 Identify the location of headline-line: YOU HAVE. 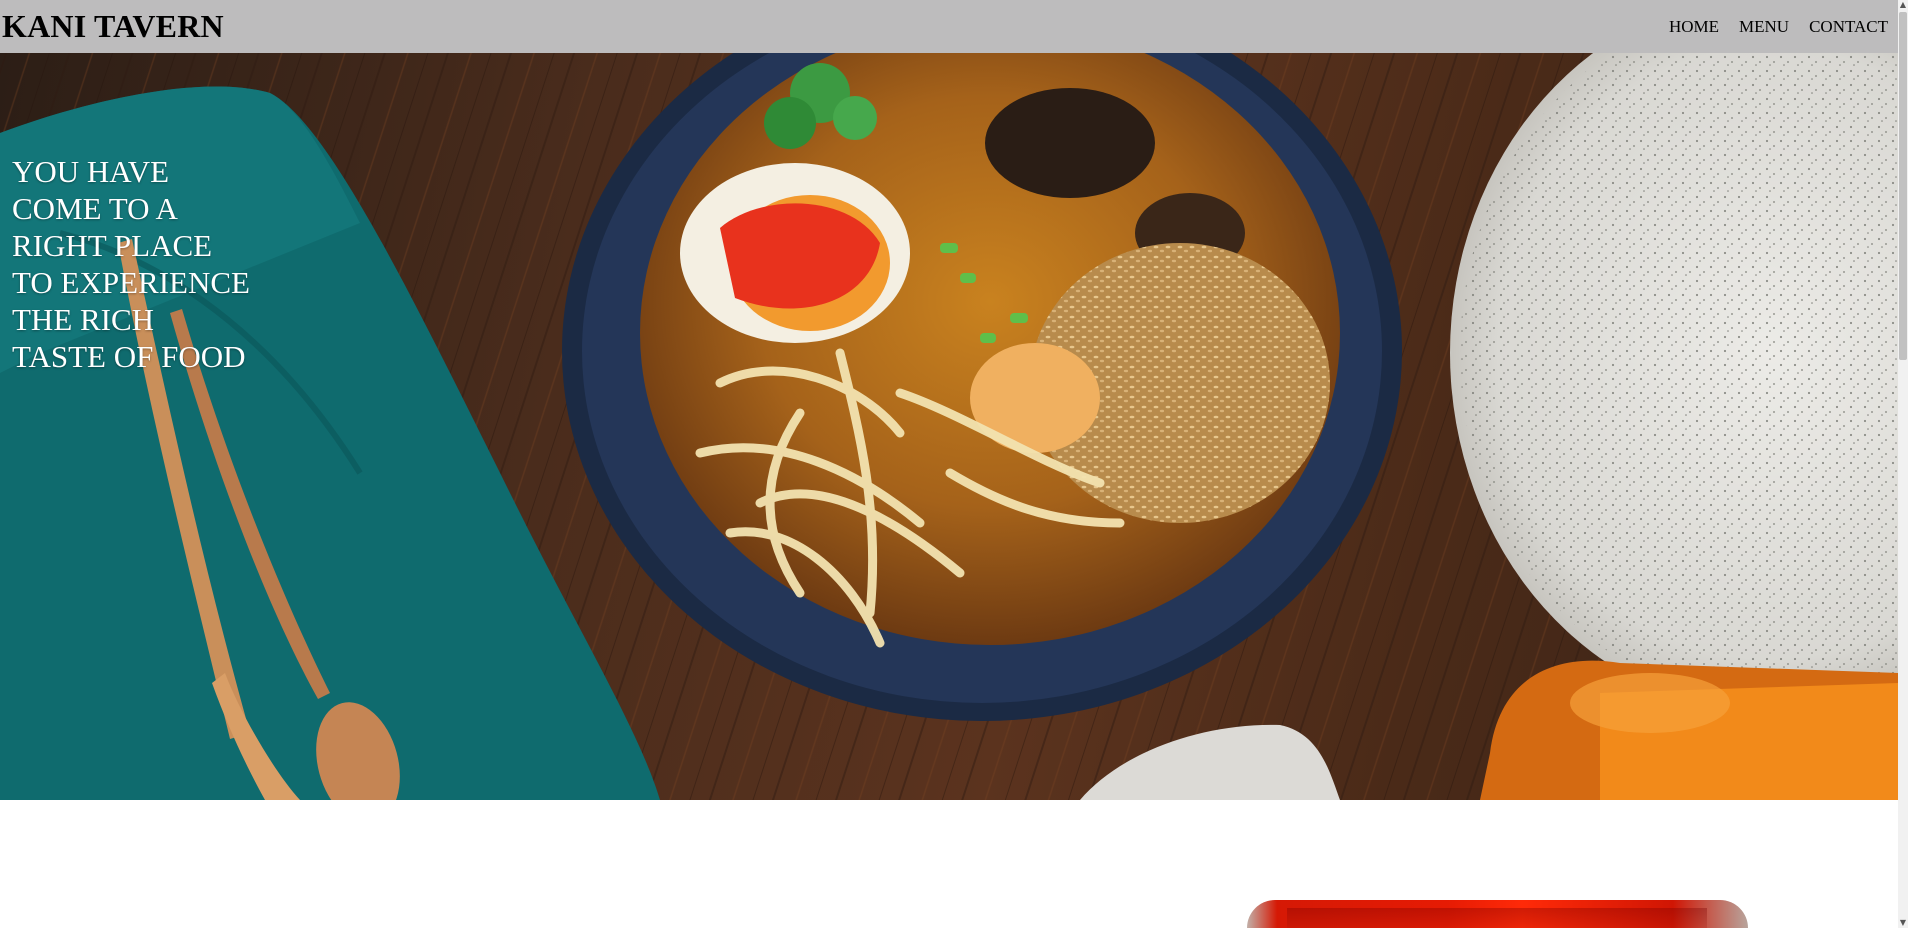
(91, 171).